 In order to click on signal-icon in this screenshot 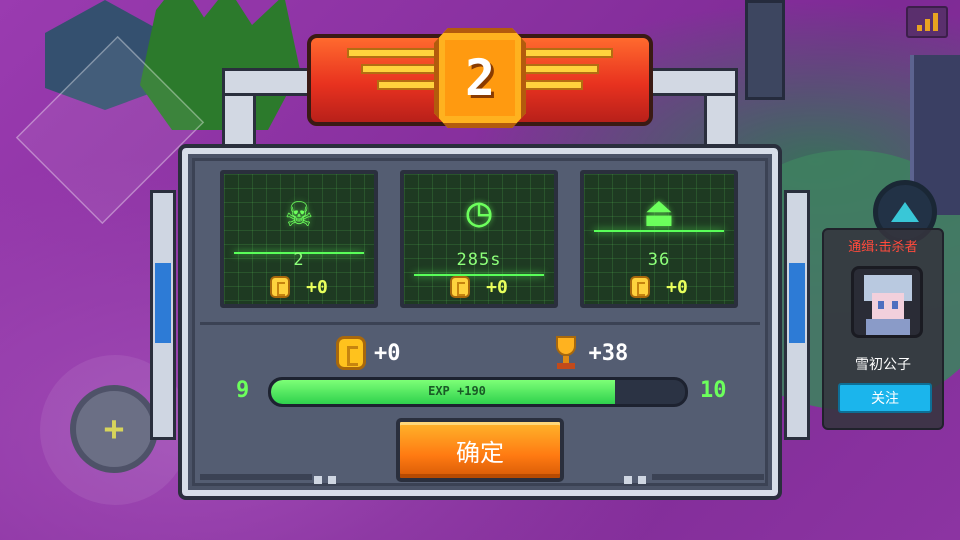, I will do `click(927, 22)`.